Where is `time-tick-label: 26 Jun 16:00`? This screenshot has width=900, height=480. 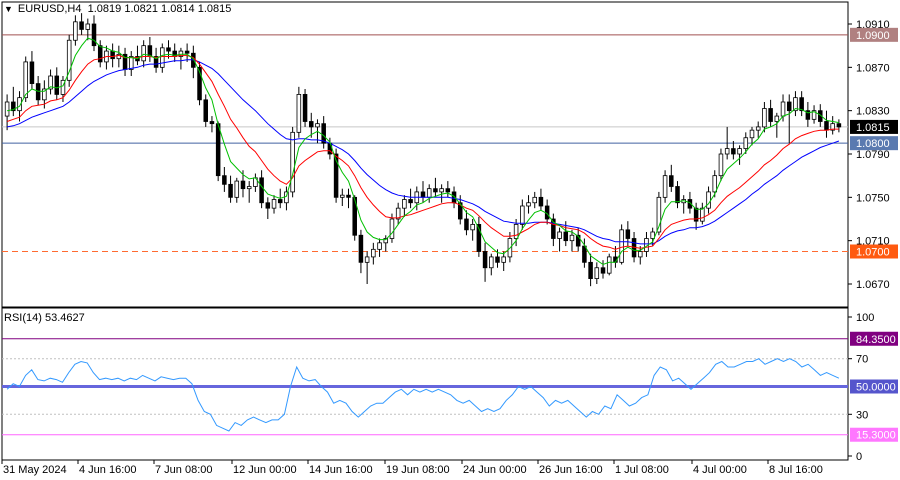 time-tick-label: 26 Jun 16:00 is located at coordinates (571, 470).